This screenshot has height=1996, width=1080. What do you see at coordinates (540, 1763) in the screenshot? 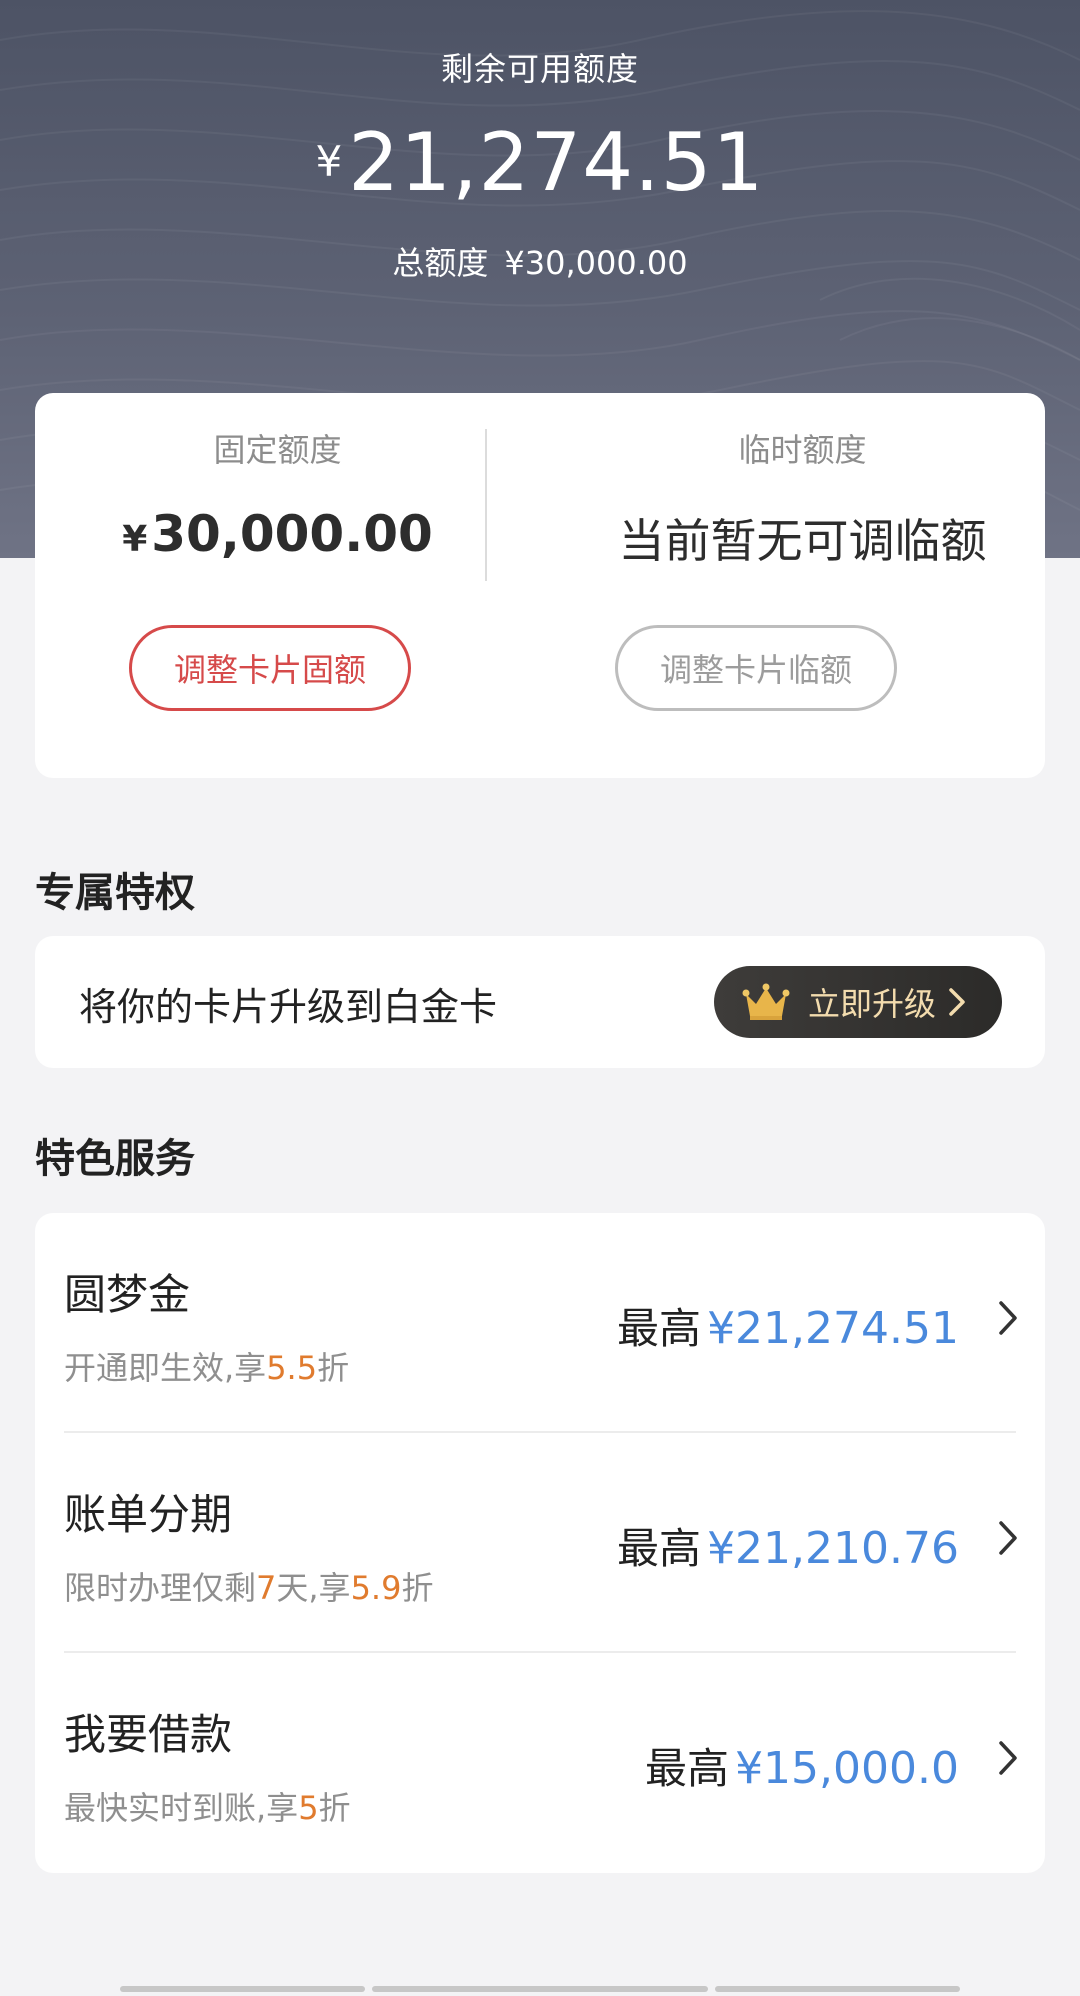
I see `service-row-loan: 我要借款 最快实时到账,享5折 最高 ¥15,000.0` at bounding box center [540, 1763].